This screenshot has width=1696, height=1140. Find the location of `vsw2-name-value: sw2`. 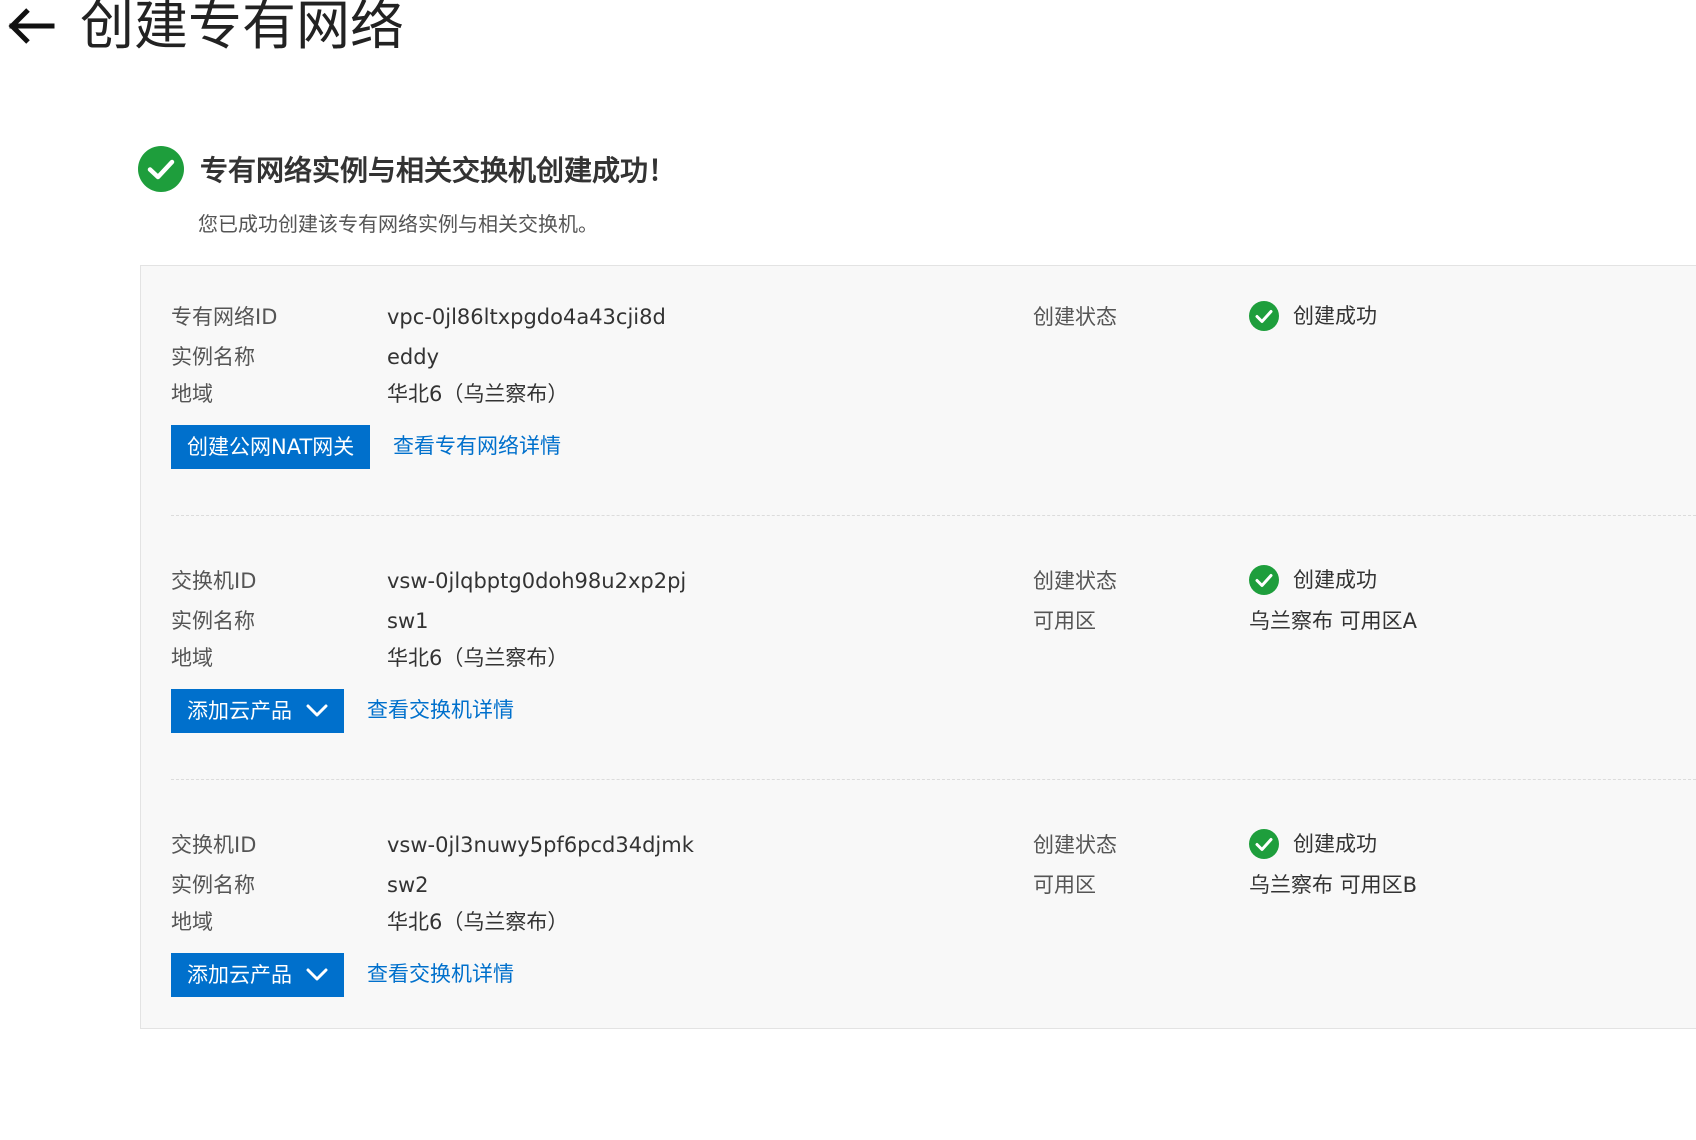

vsw2-name-value: sw2 is located at coordinates (408, 885).